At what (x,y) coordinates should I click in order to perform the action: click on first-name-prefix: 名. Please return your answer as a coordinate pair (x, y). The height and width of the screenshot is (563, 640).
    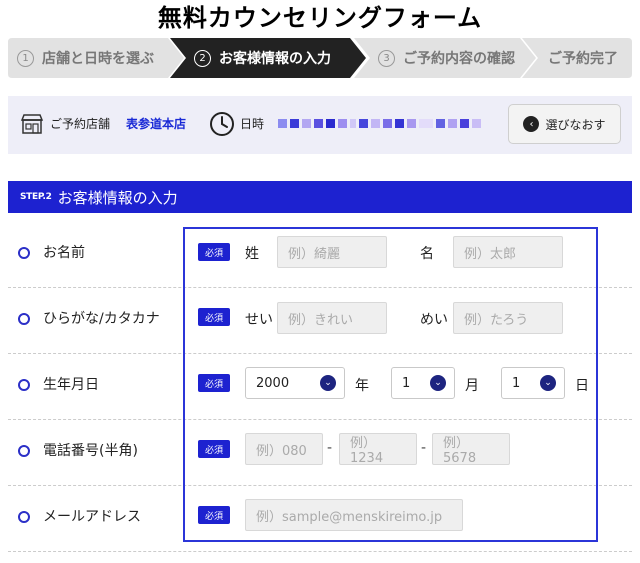
    Looking at the image, I should click on (427, 254).